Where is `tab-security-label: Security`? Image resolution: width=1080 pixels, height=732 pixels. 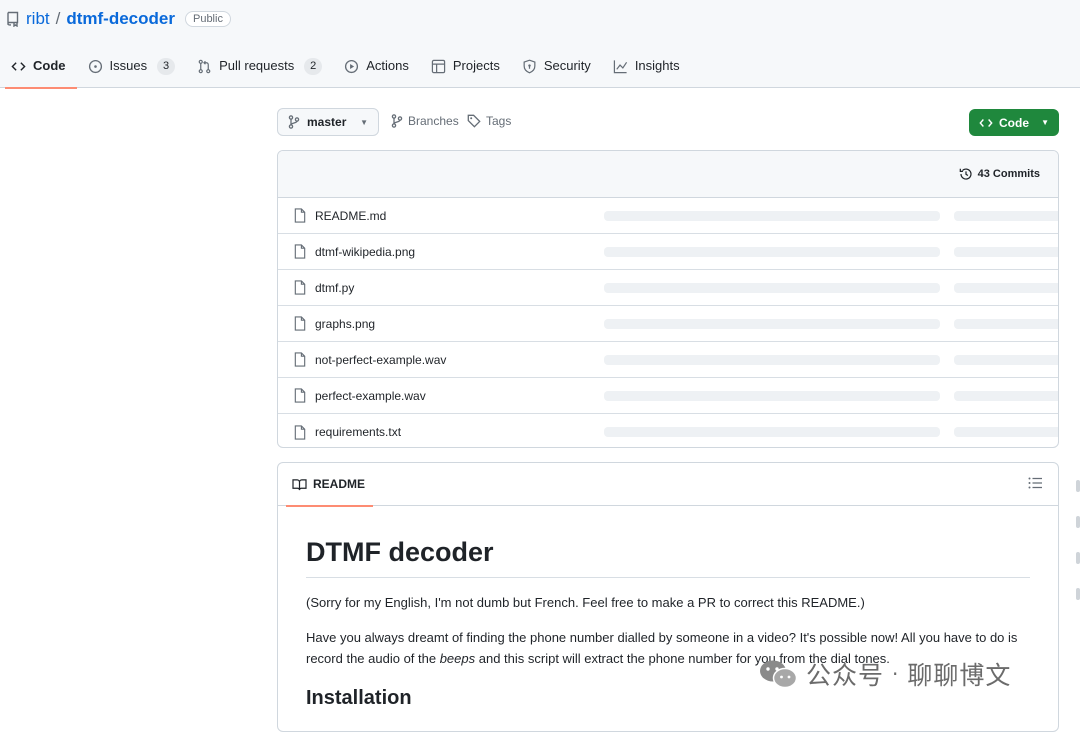
tab-security-label: Security is located at coordinates (567, 65).